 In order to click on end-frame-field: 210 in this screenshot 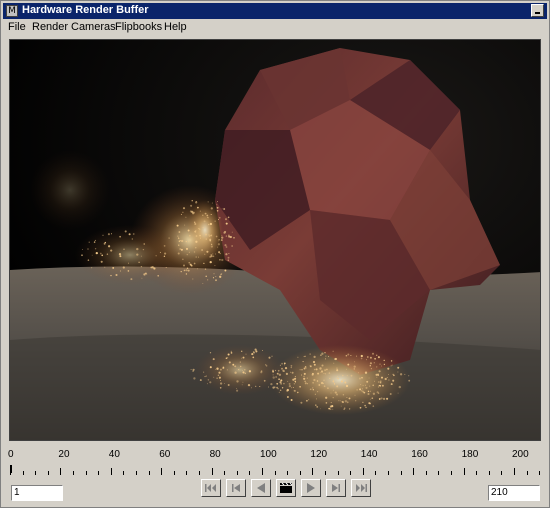, I will do `click(514, 493)`.